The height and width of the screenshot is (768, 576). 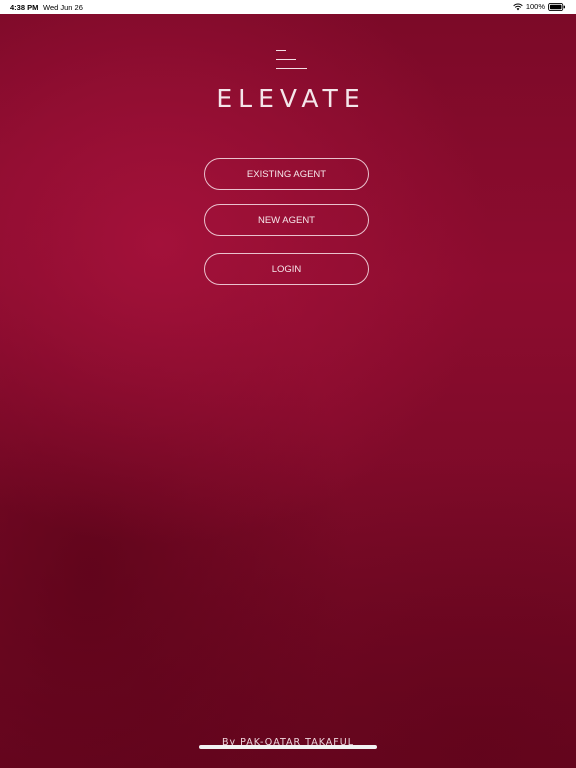 I want to click on wifi-icon, so click(x=518, y=6).